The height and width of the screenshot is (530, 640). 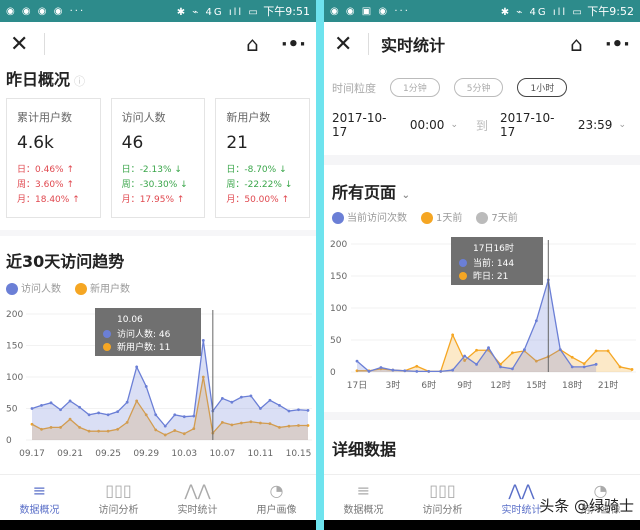 I want to click on legend-item: 1天前, so click(x=441, y=216).